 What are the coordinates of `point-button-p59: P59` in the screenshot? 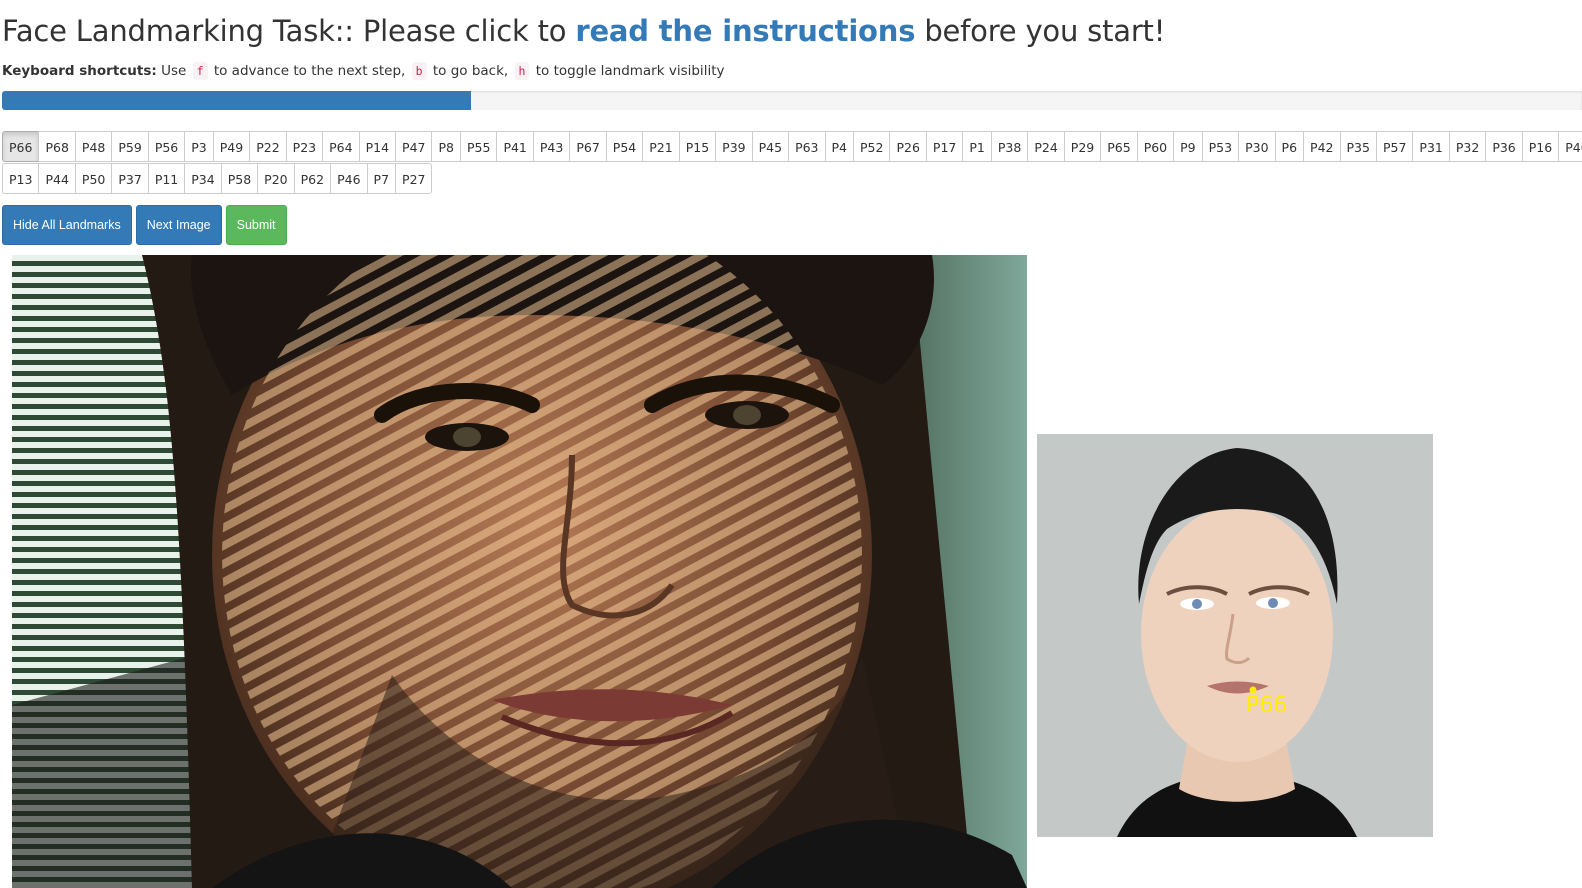 It's located at (130, 146).